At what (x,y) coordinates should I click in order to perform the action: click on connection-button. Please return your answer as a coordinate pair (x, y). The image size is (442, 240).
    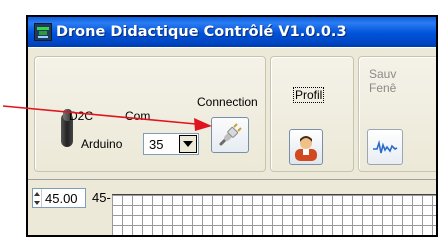
    Looking at the image, I should click on (230, 135).